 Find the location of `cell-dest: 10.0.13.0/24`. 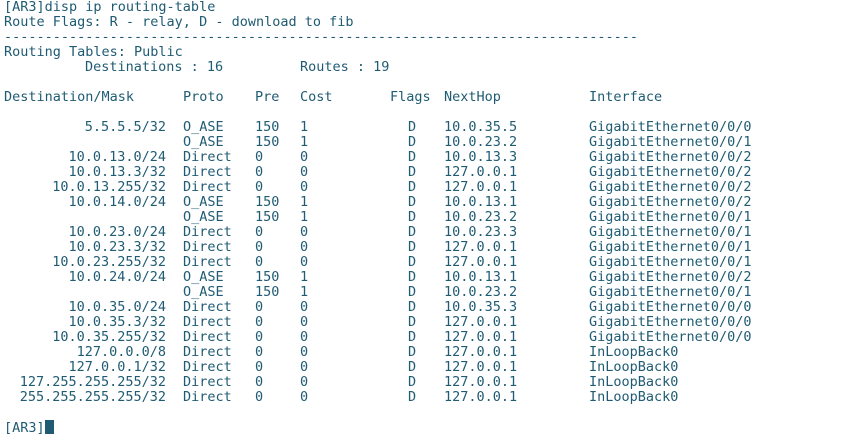

cell-dest: 10.0.13.0/24 is located at coordinates (117, 157).